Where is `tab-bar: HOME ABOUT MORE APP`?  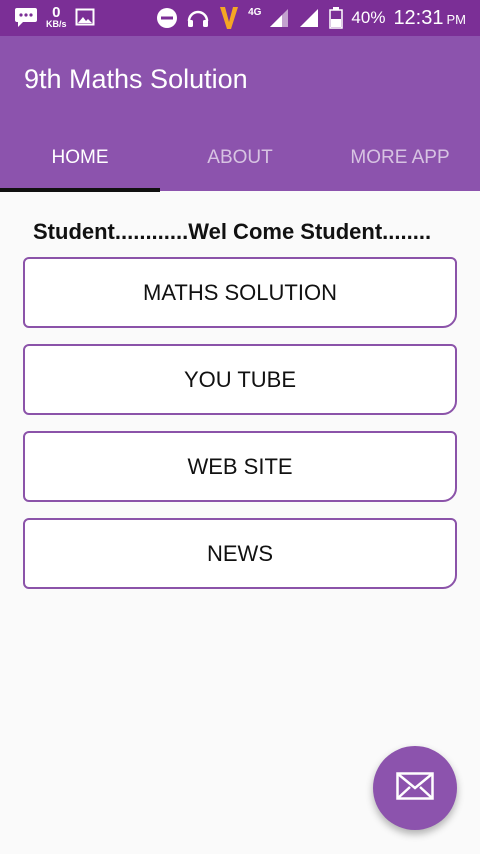
tab-bar: HOME ABOUT MORE APP is located at coordinates (240, 165).